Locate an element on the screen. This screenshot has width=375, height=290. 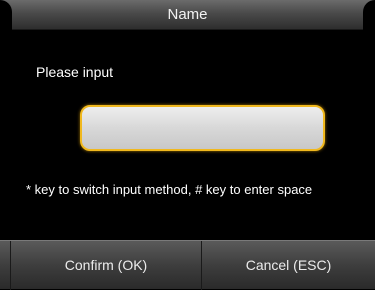
cancel-button: Cancel (ESC) is located at coordinates (288, 265).